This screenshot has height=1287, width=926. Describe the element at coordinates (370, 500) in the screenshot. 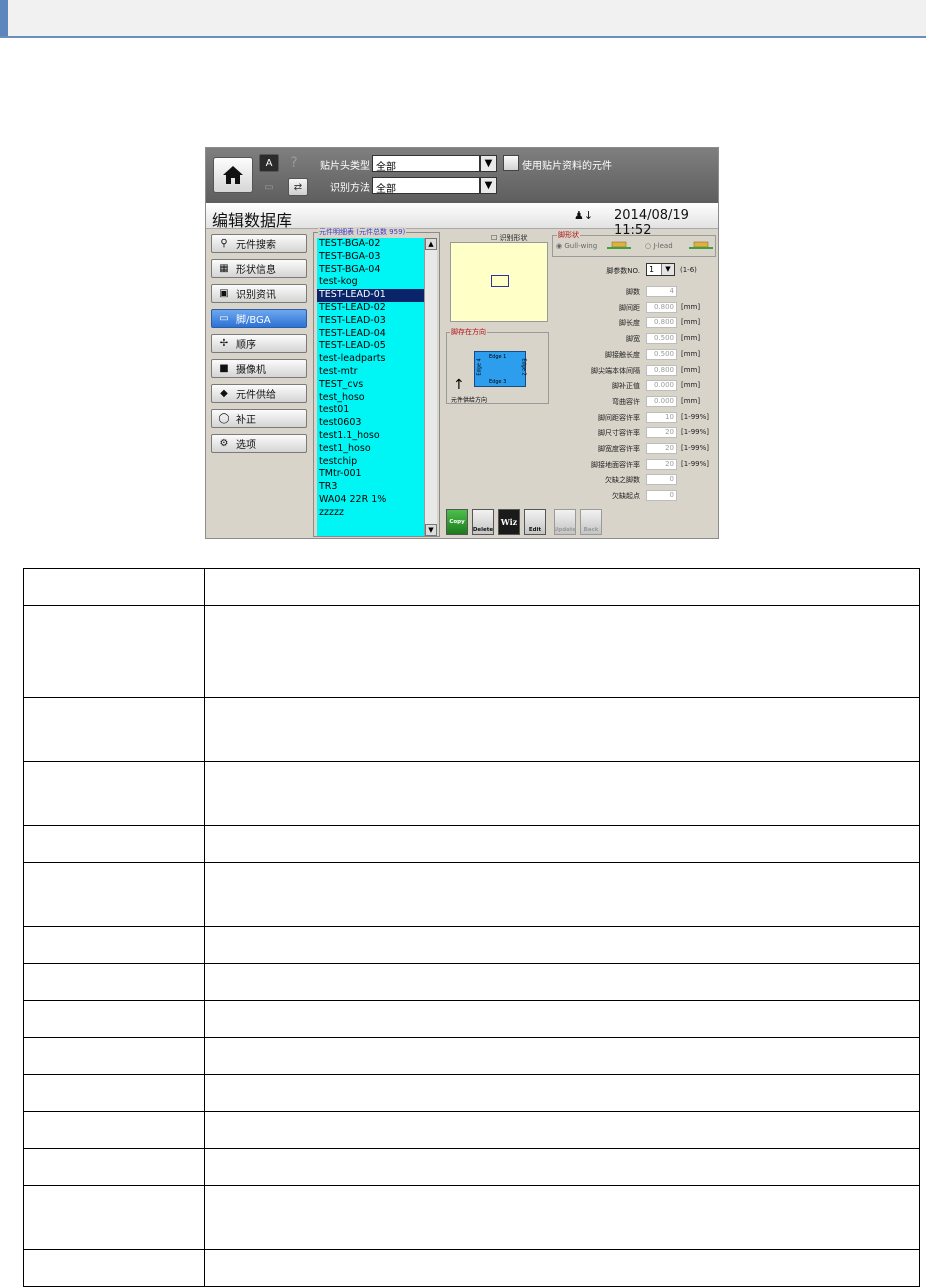

I see `list-item: WA04 22R 1%` at that location.